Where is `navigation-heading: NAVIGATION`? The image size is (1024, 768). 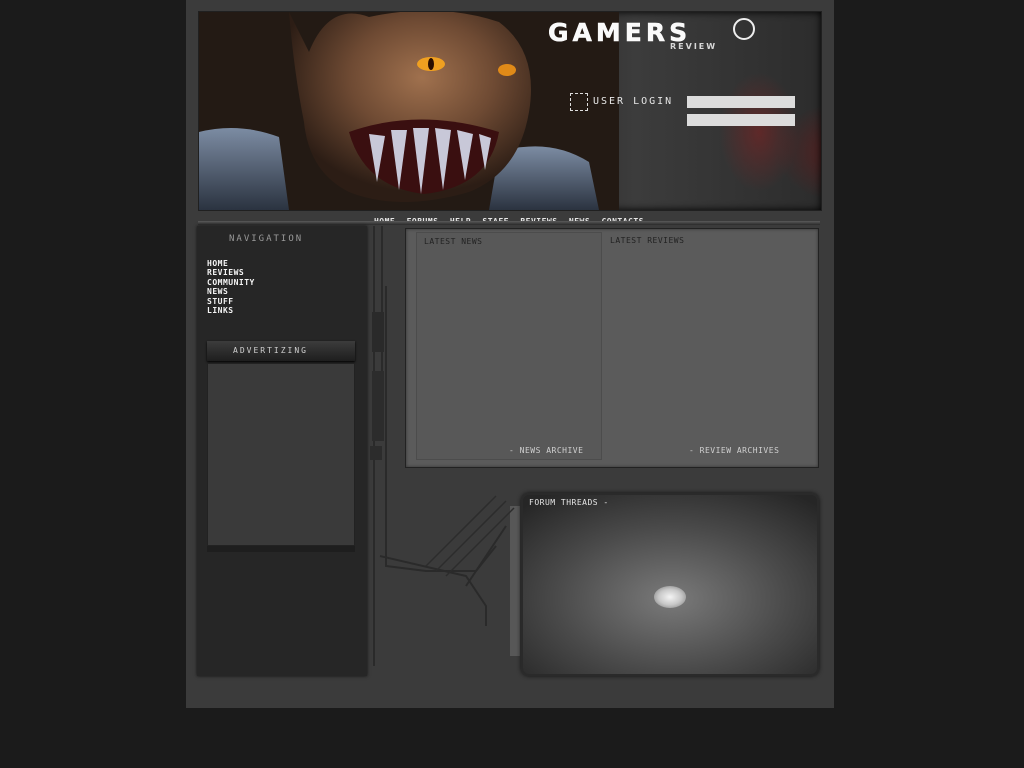 navigation-heading: NAVIGATION is located at coordinates (266, 239).